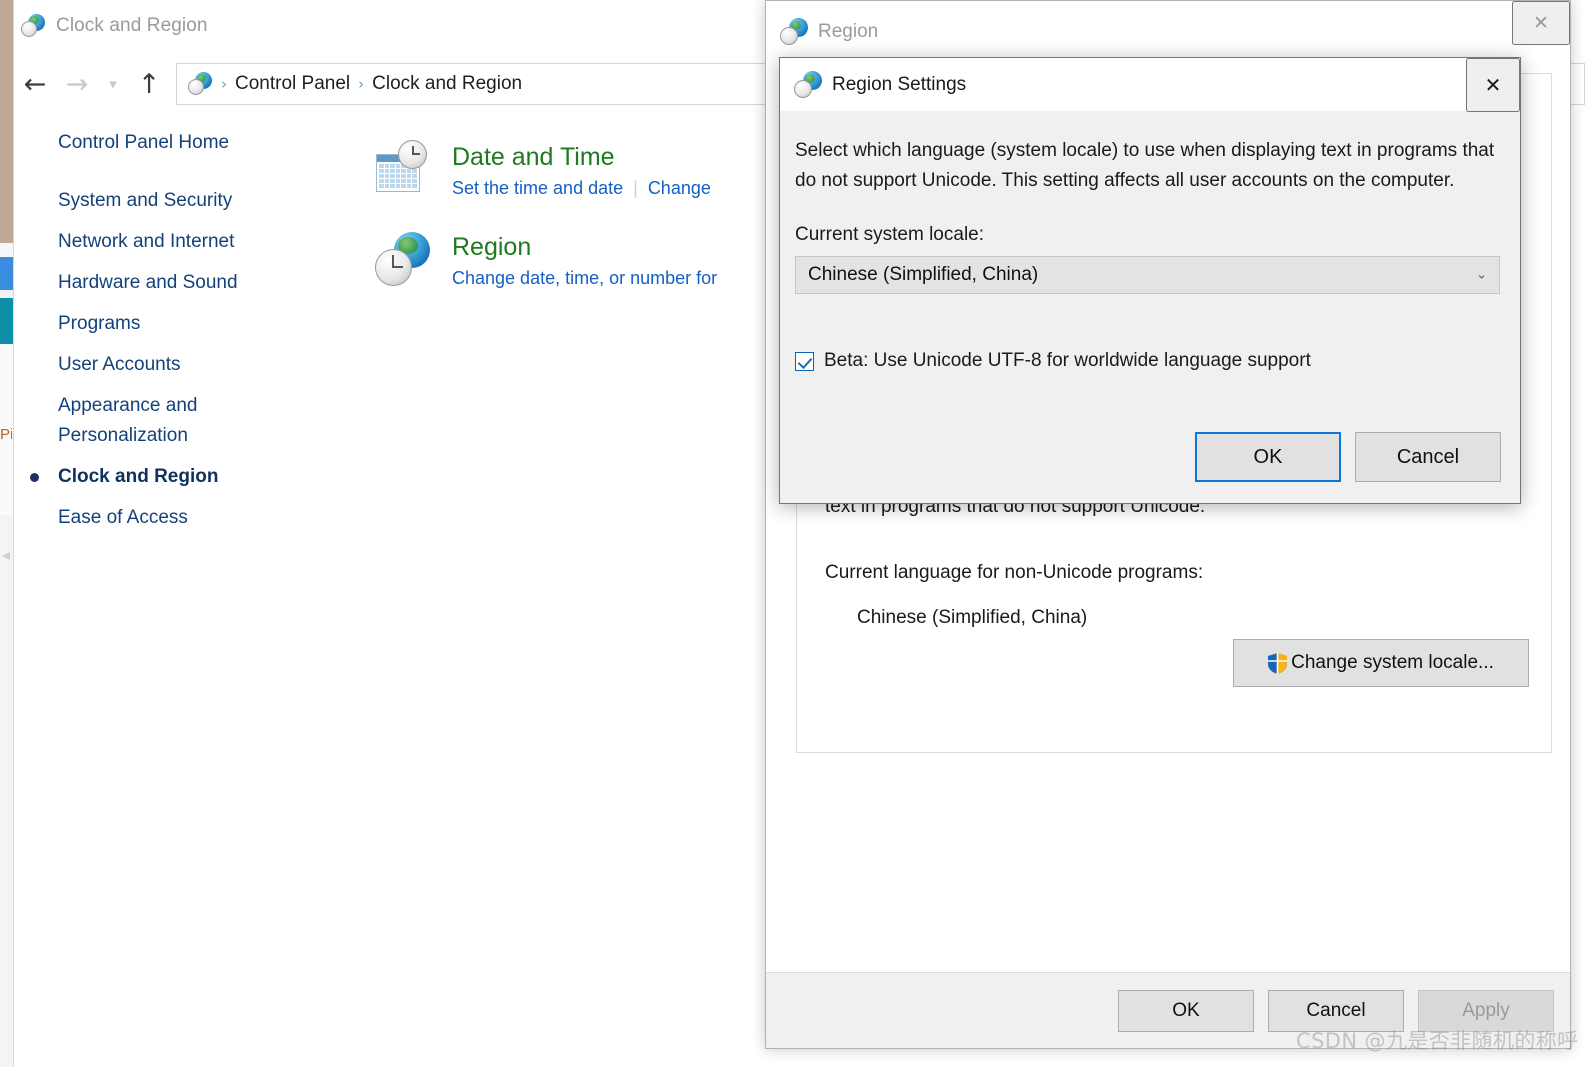 This screenshot has height=1067, width=1585. I want to click on link-change-time-zone: Change, so click(679, 188).